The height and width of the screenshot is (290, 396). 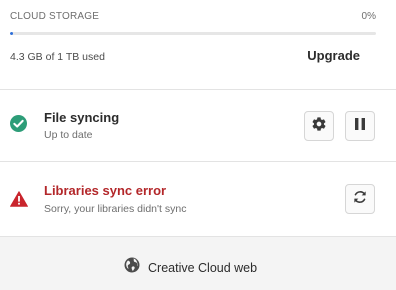 What do you see at coordinates (11, 33) in the screenshot?
I see `storage-progress-fill` at bounding box center [11, 33].